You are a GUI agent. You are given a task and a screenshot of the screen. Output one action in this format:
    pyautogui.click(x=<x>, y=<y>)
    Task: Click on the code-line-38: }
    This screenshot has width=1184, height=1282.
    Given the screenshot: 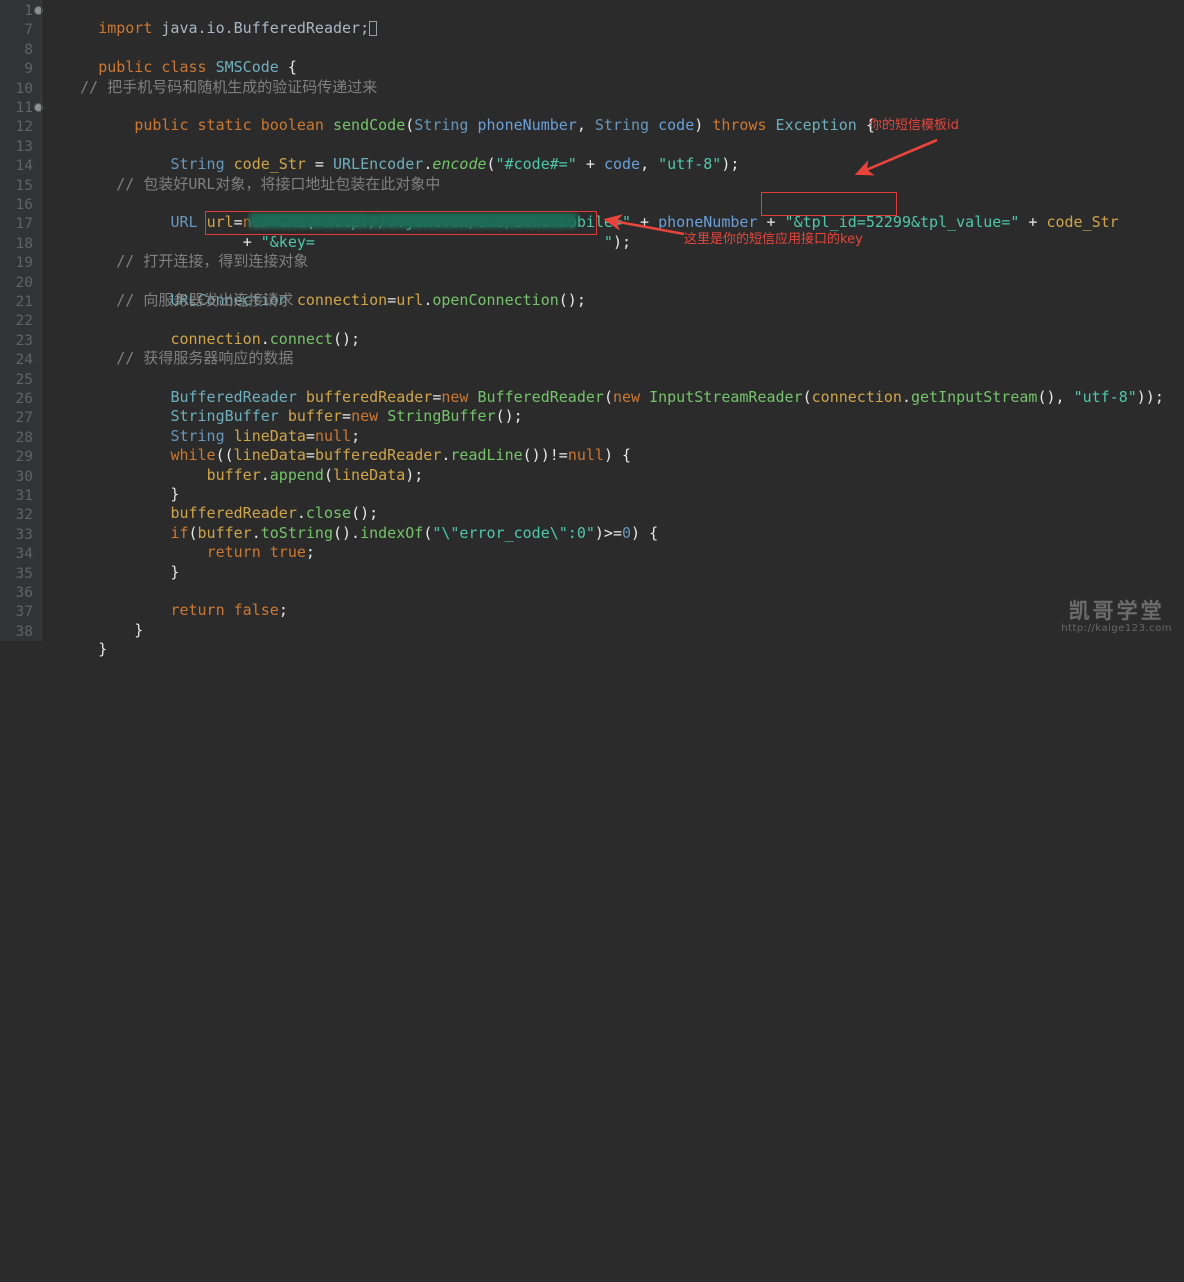 What is the action you would take?
    pyautogui.click(x=103, y=649)
    